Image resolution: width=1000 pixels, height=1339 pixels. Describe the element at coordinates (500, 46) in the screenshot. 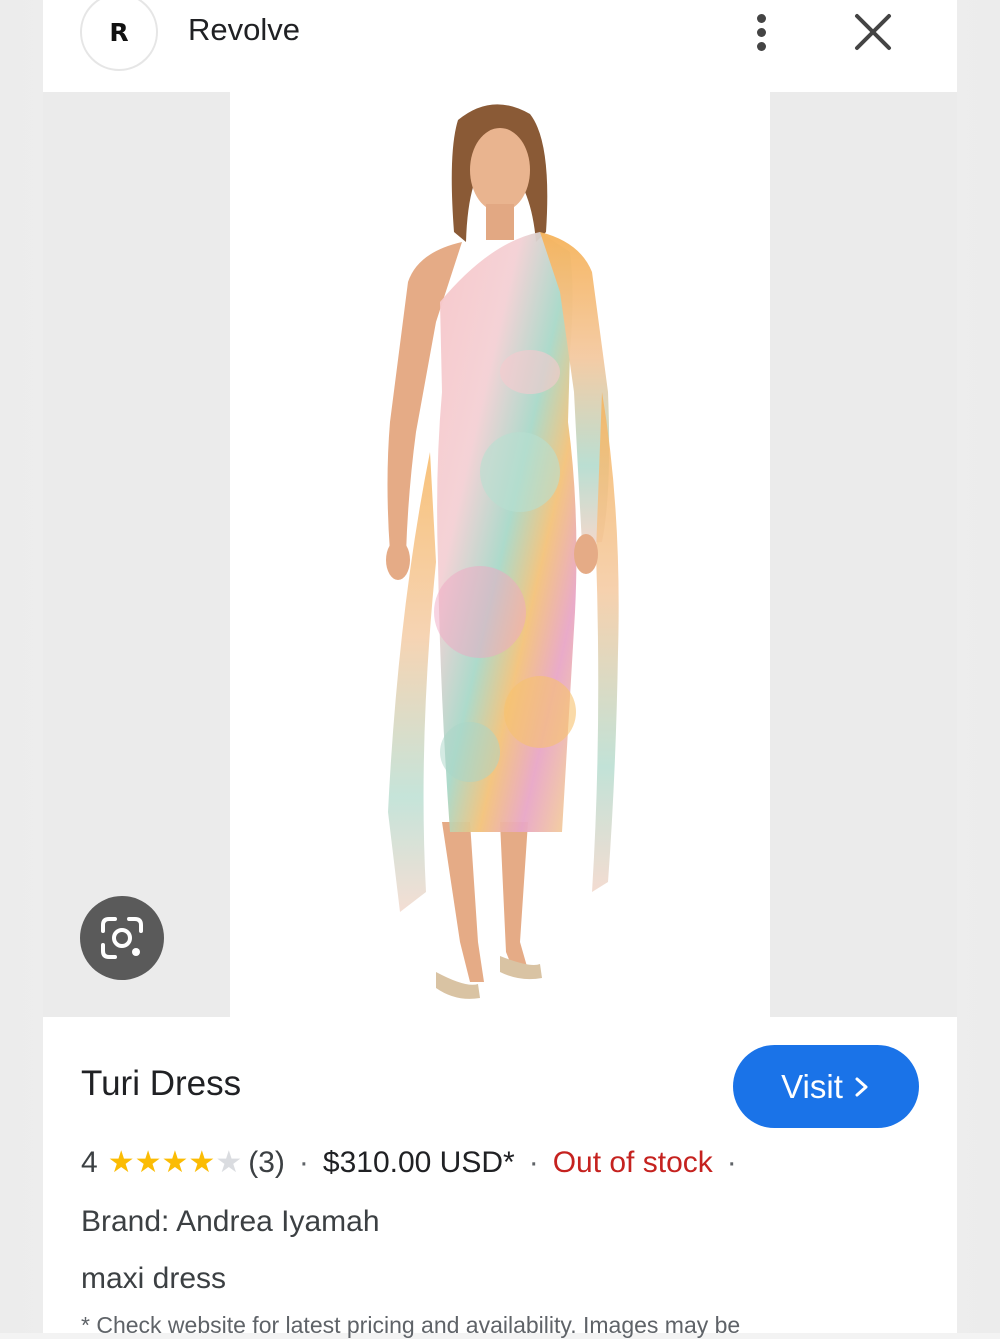

I see `header: R Revolve` at that location.